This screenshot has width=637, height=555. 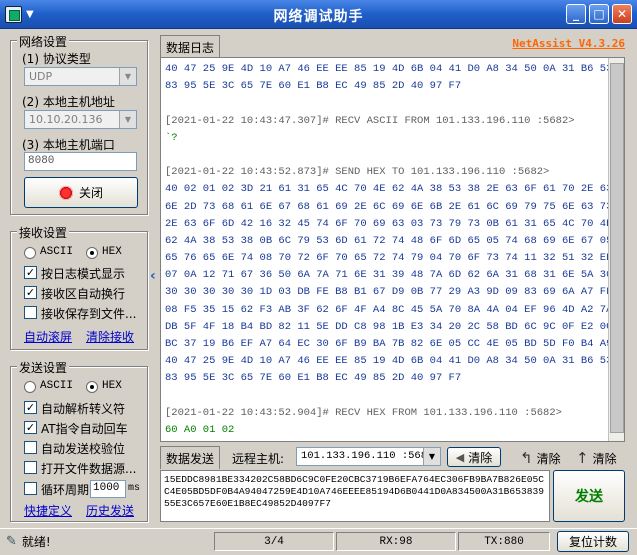 What do you see at coordinates (258, 459) in the screenshot?
I see `remote-host-label: 远程主机:` at bounding box center [258, 459].